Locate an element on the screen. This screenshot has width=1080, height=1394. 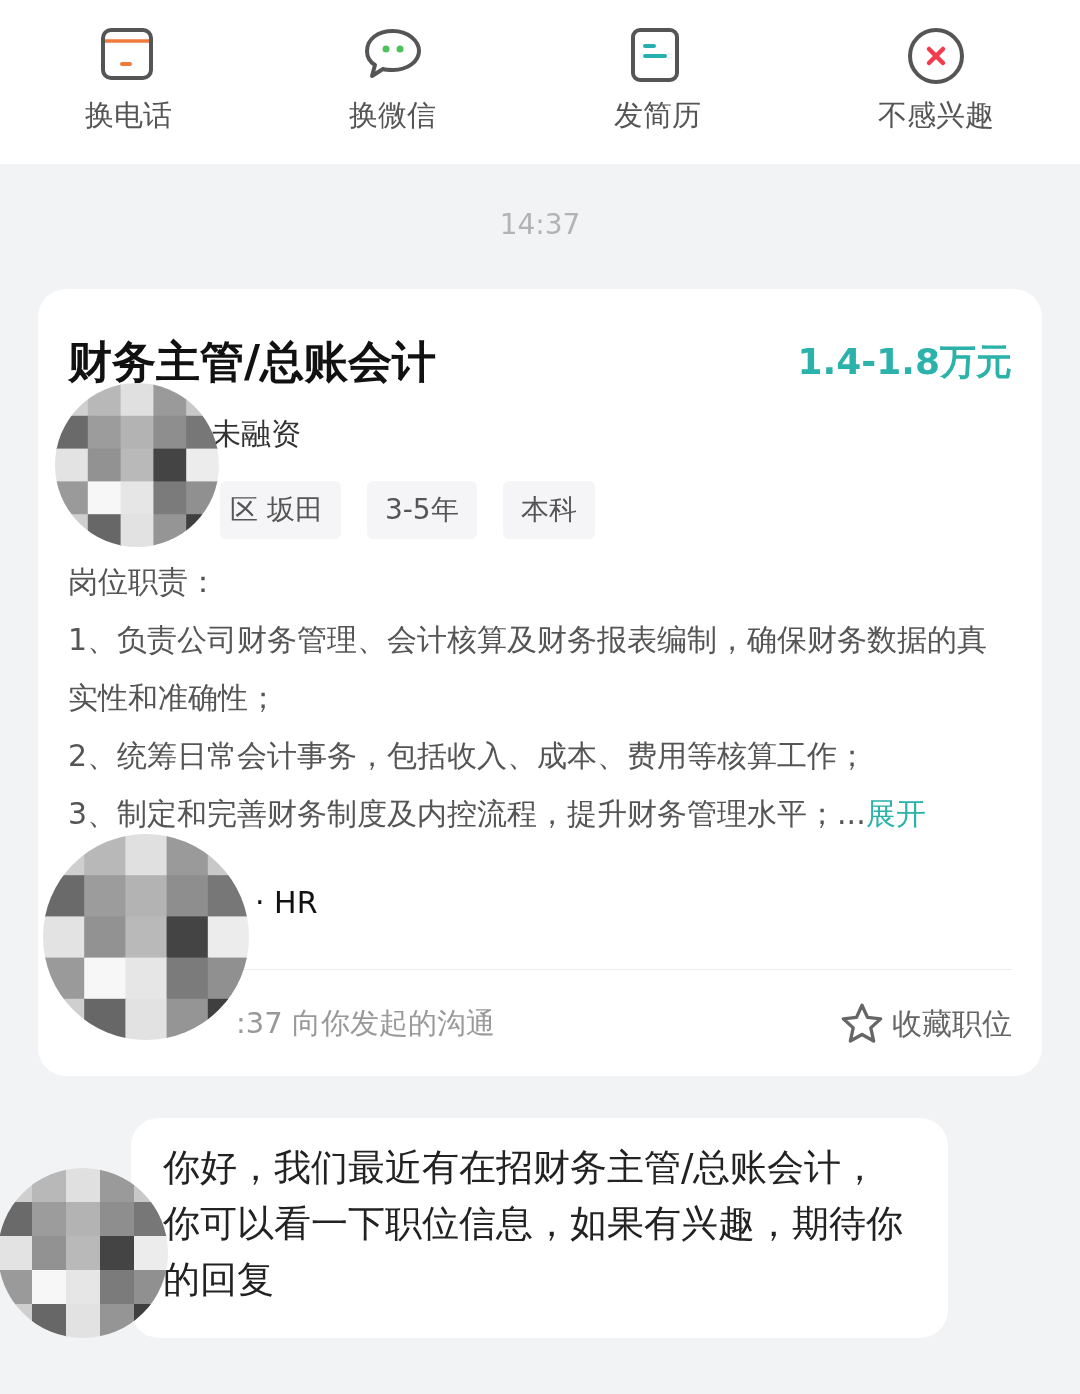
description-text: 2、统筹日常会计事务，包括收入、成本、费用等核算工作； is located at coordinates (468, 756).